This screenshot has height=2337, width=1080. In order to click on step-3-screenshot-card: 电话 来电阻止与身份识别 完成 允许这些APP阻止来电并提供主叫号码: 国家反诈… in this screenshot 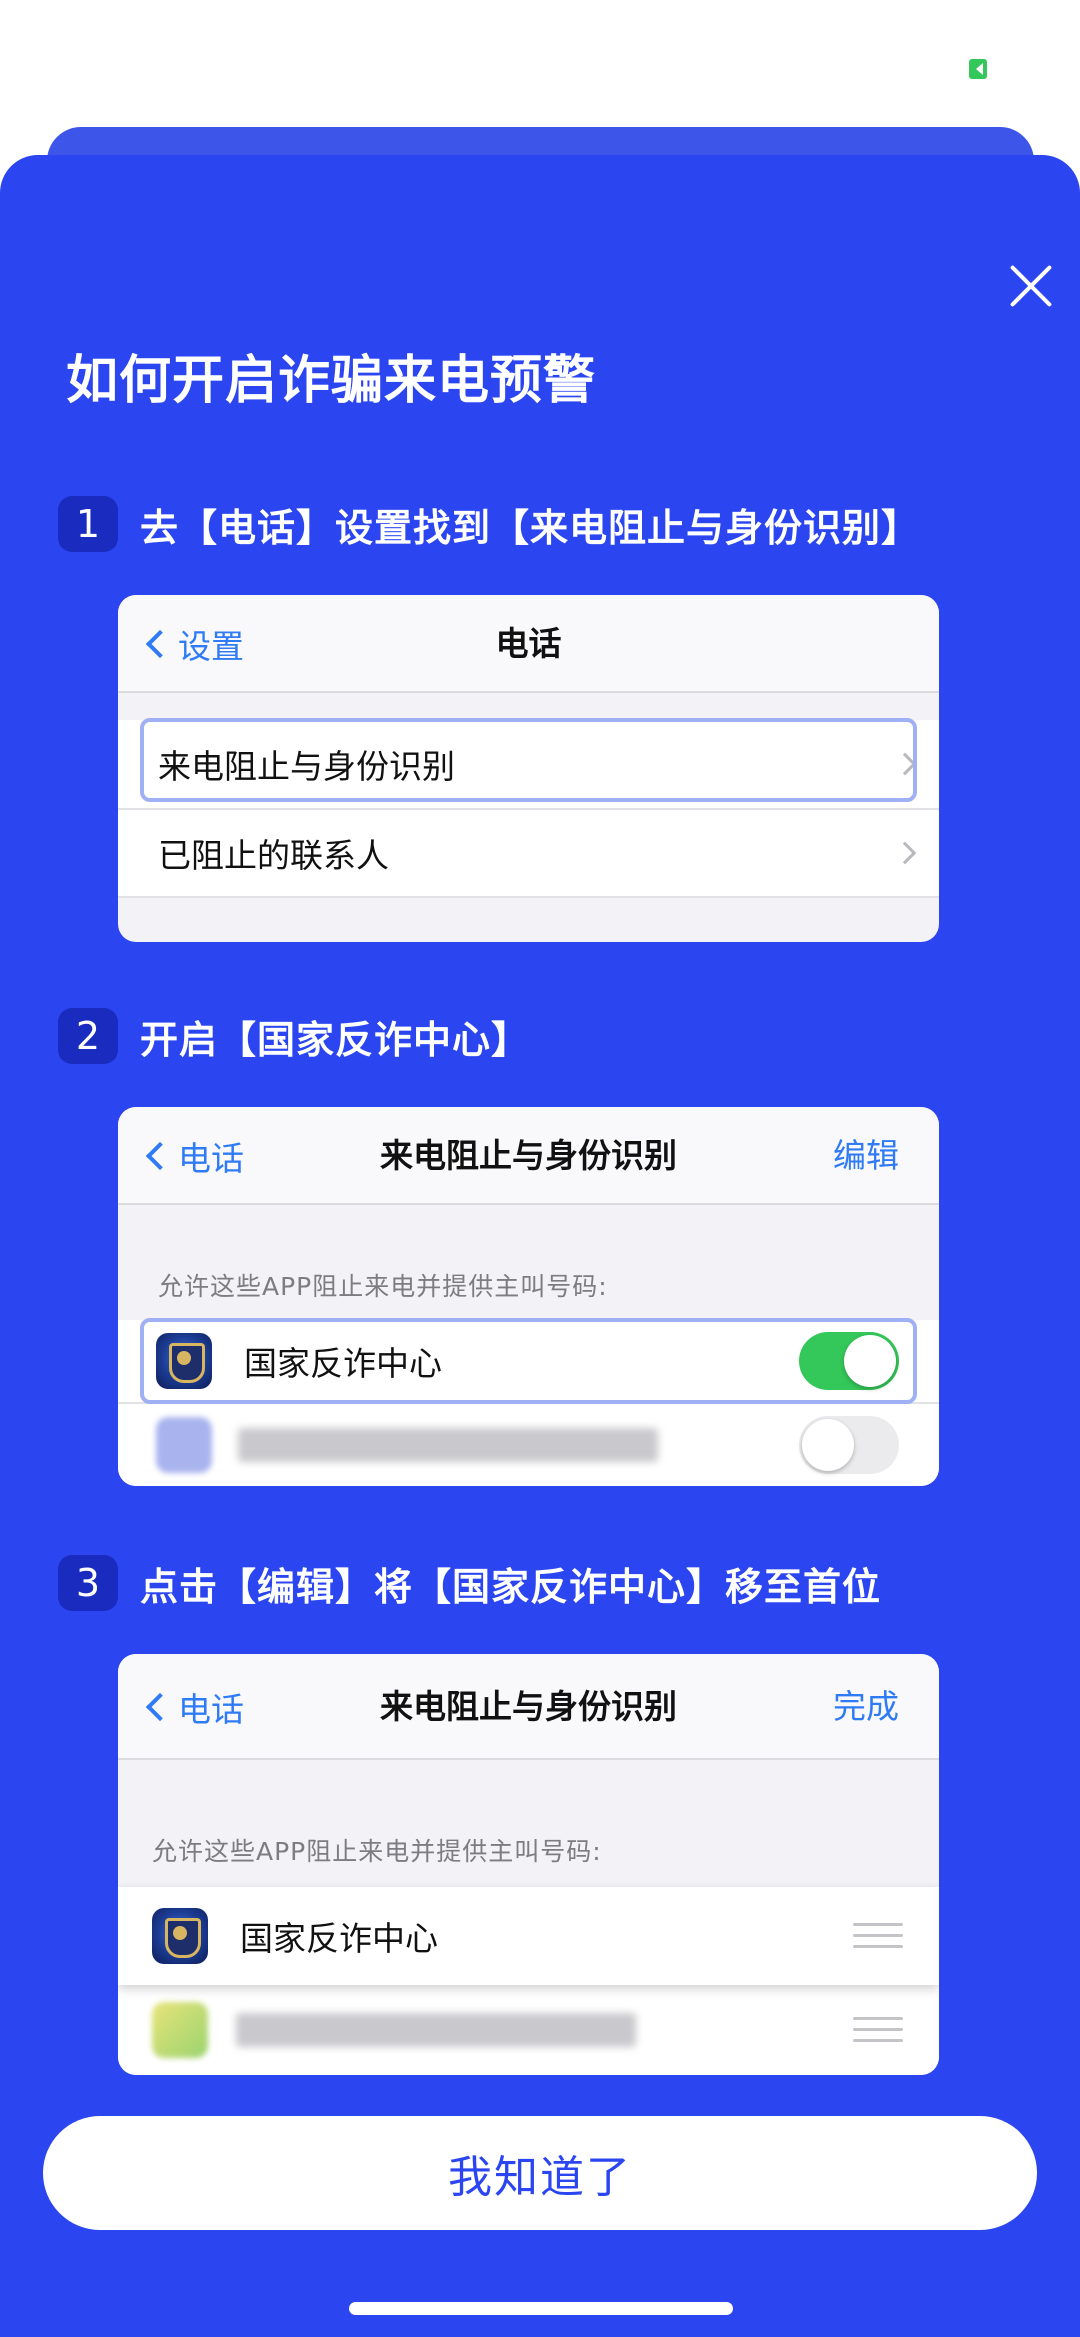, I will do `click(528, 1864)`.